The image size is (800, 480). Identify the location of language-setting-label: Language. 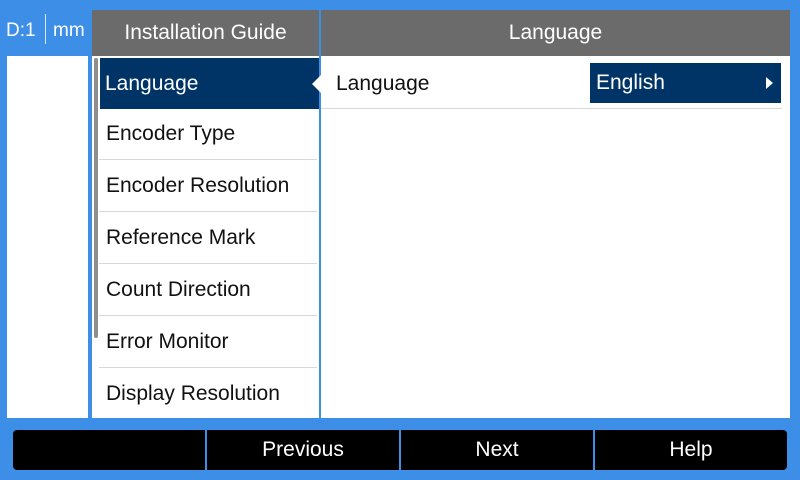
(383, 83).